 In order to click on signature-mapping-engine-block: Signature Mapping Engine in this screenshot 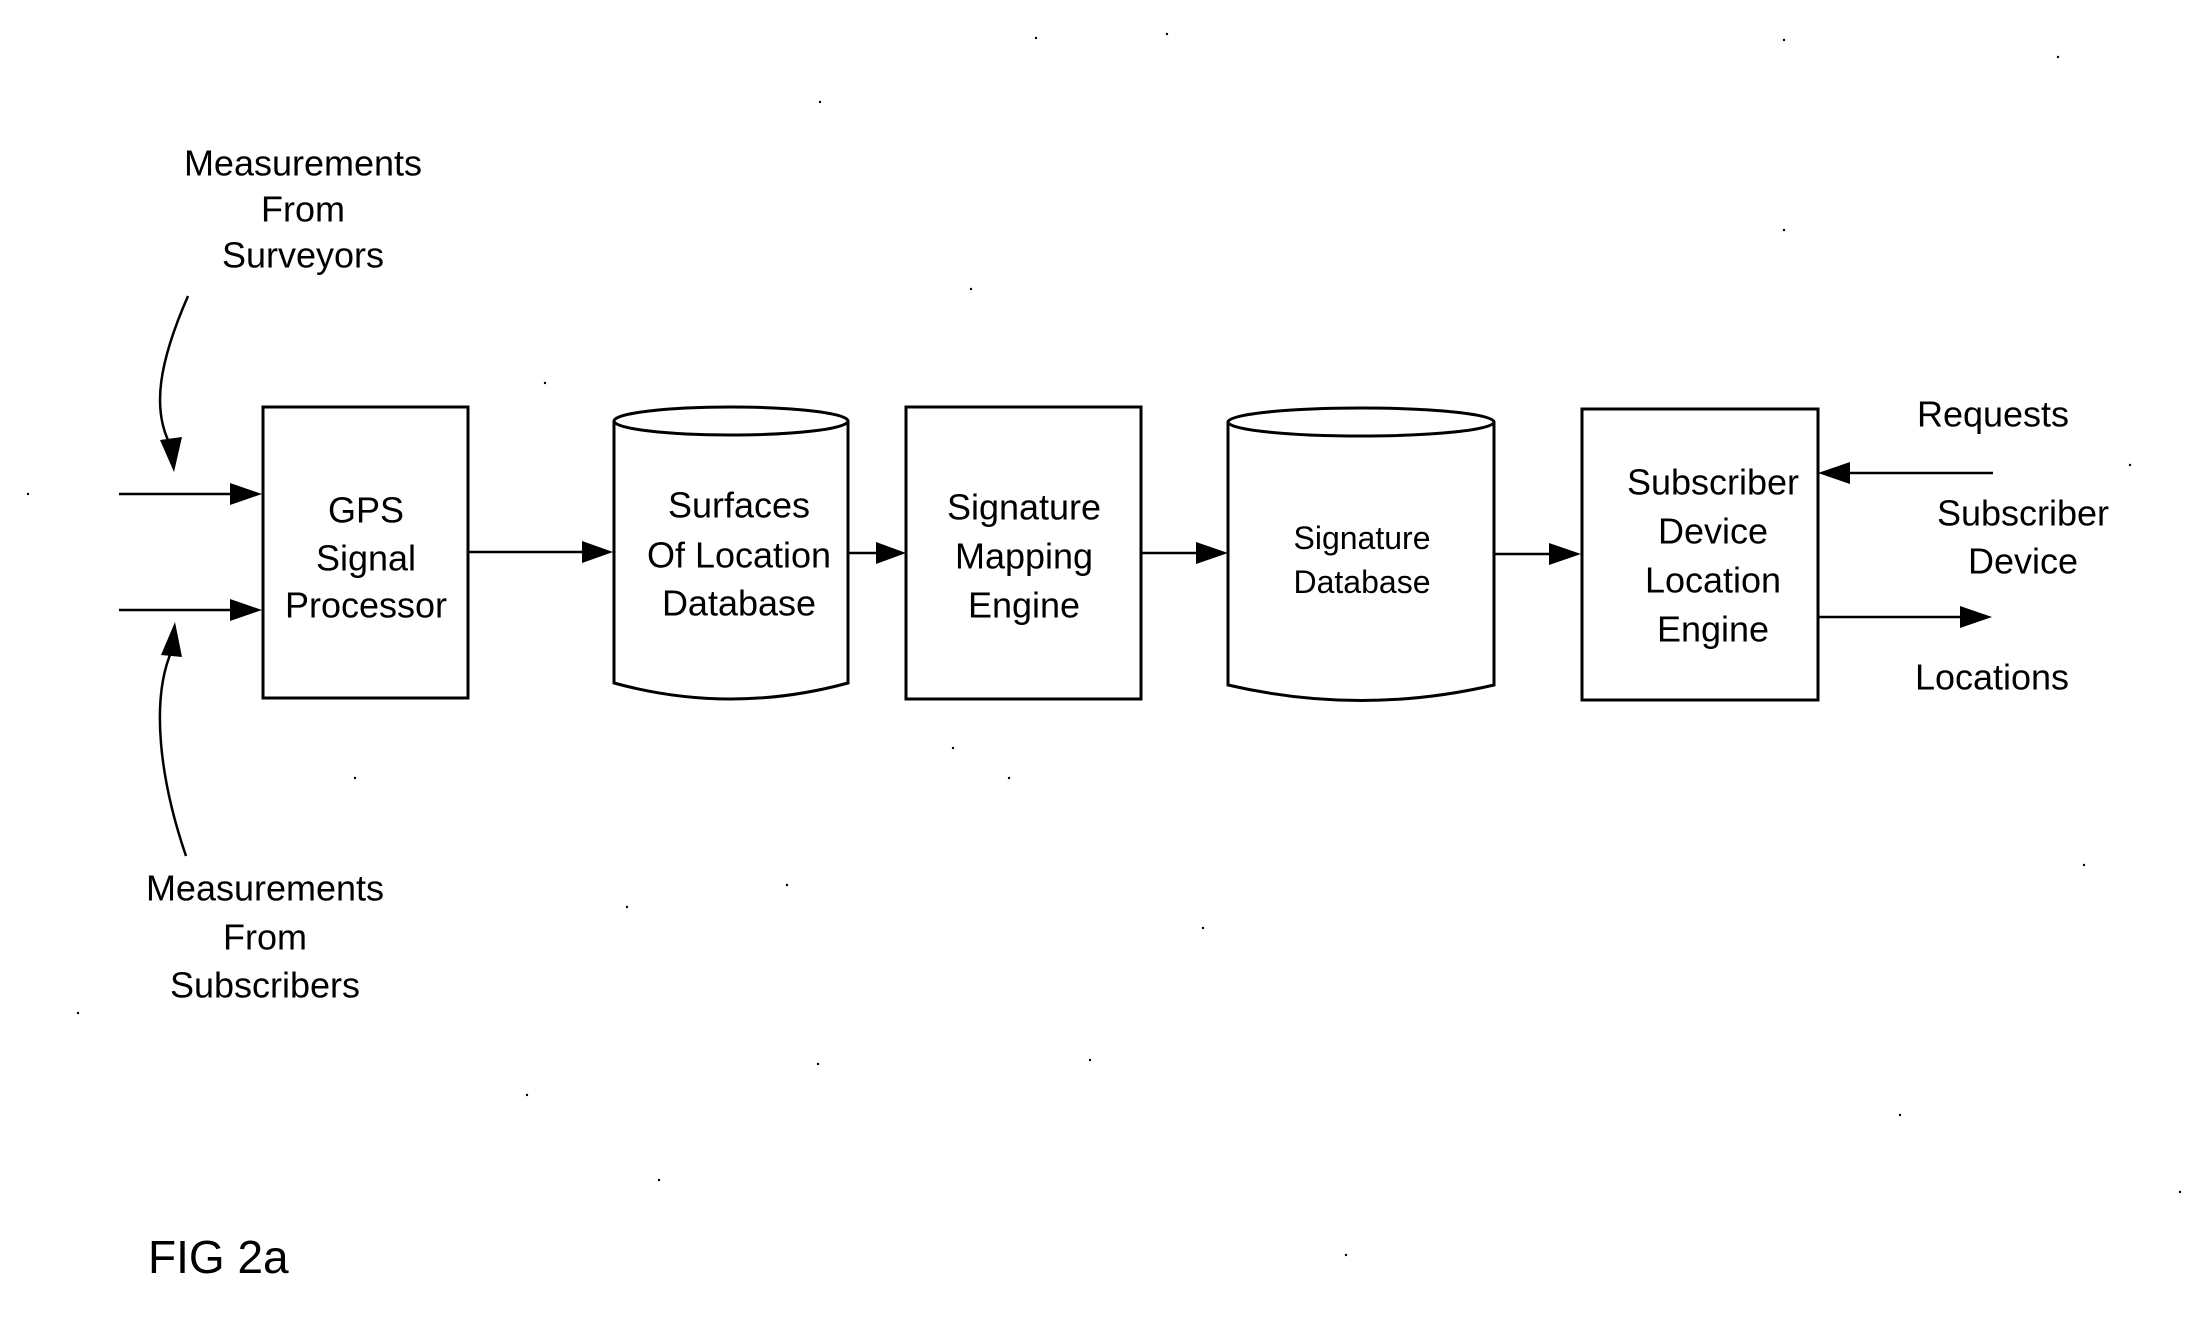, I will do `click(1023, 553)`.